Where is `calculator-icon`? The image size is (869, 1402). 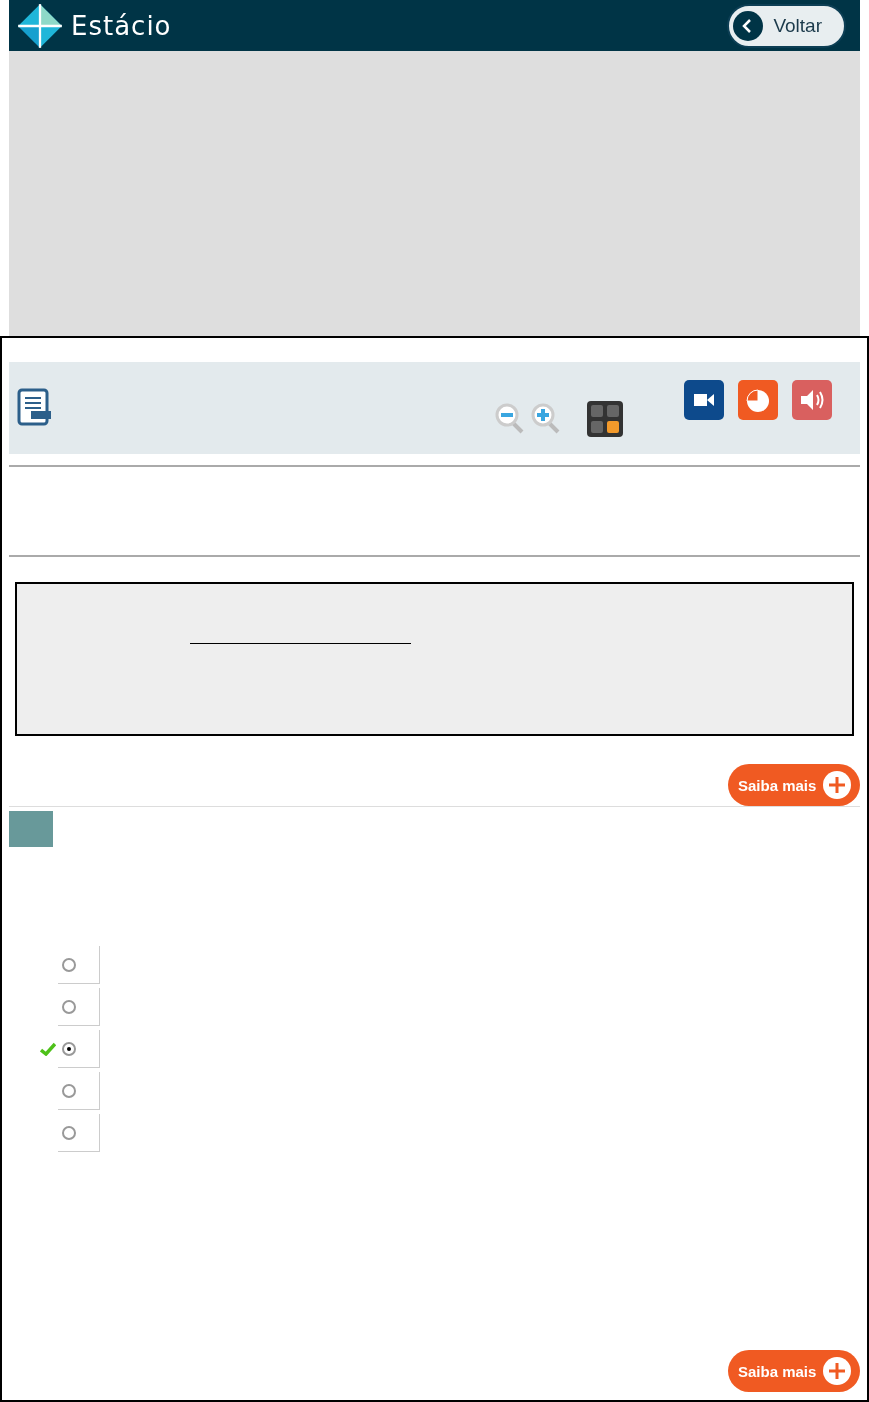 calculator-icon is located at coordinates (605, 419).